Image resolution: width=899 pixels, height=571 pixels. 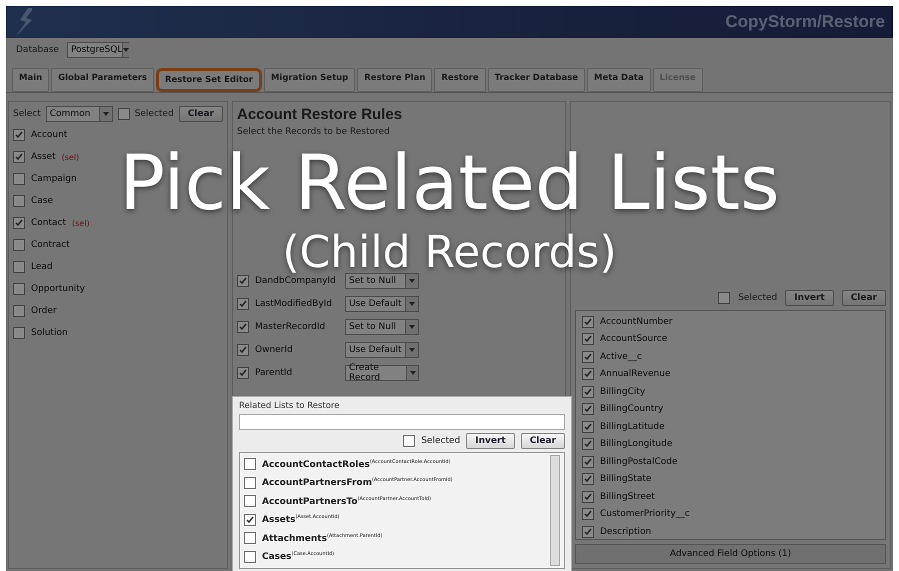 What do you see at coordinates (730, 554) in the screenshot?
I see `advanced-options-button: Advanced Field Options (1)` at bounding box center [730, 554].